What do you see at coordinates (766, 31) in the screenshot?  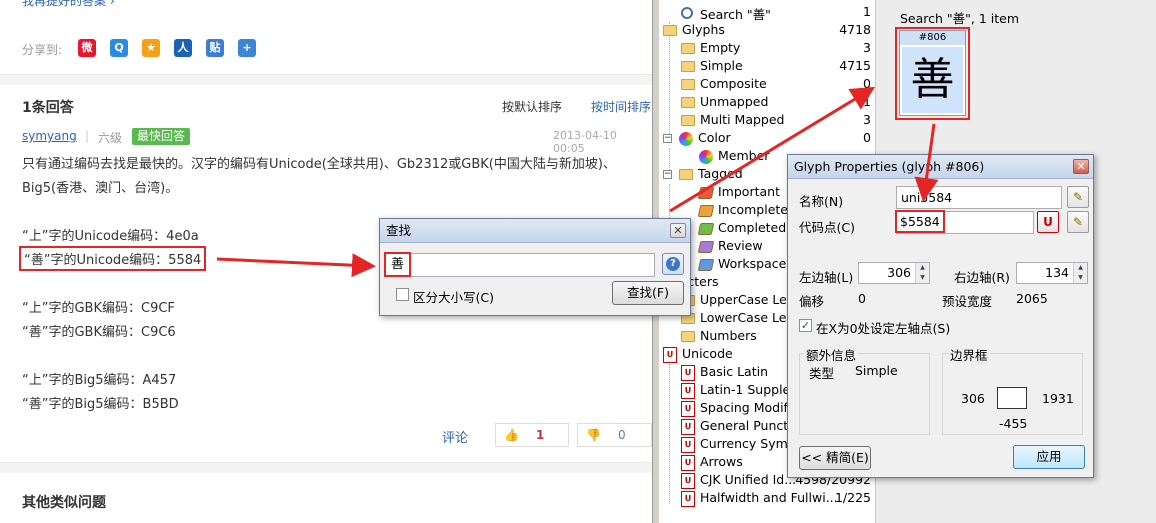 I see `tree-item: Glyphs 4718` at bounding box center [766, 31].